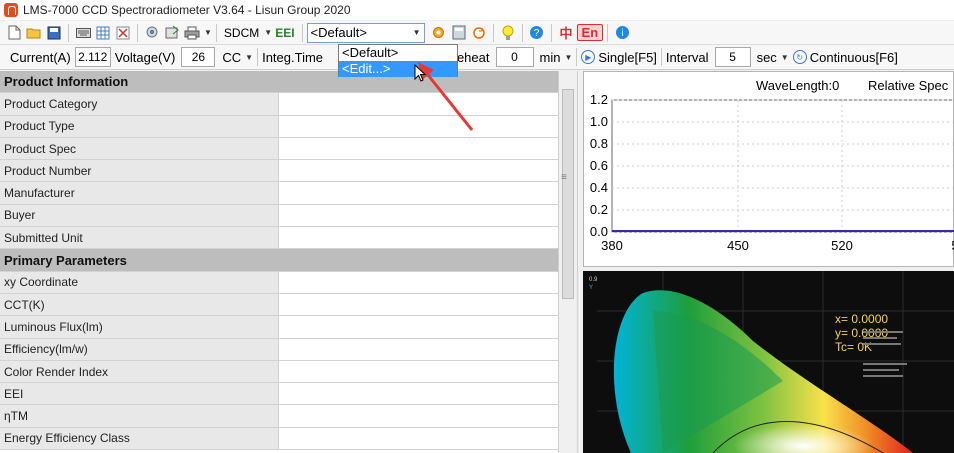  Describe the element at coordinates (439, 33) in the screenshot. I see `gear-icon` at that location.